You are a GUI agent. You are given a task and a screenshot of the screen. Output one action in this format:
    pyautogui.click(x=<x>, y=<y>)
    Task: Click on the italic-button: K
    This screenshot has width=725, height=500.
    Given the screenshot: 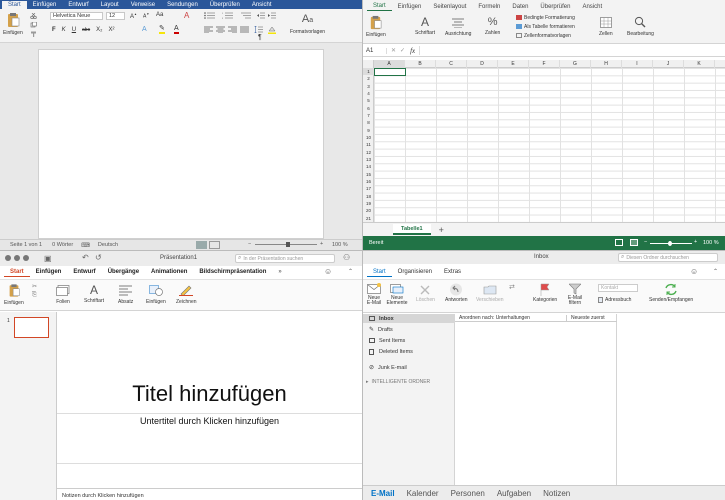 What is the action you would take?
    pyautogui.click(x=64, y=30)
    